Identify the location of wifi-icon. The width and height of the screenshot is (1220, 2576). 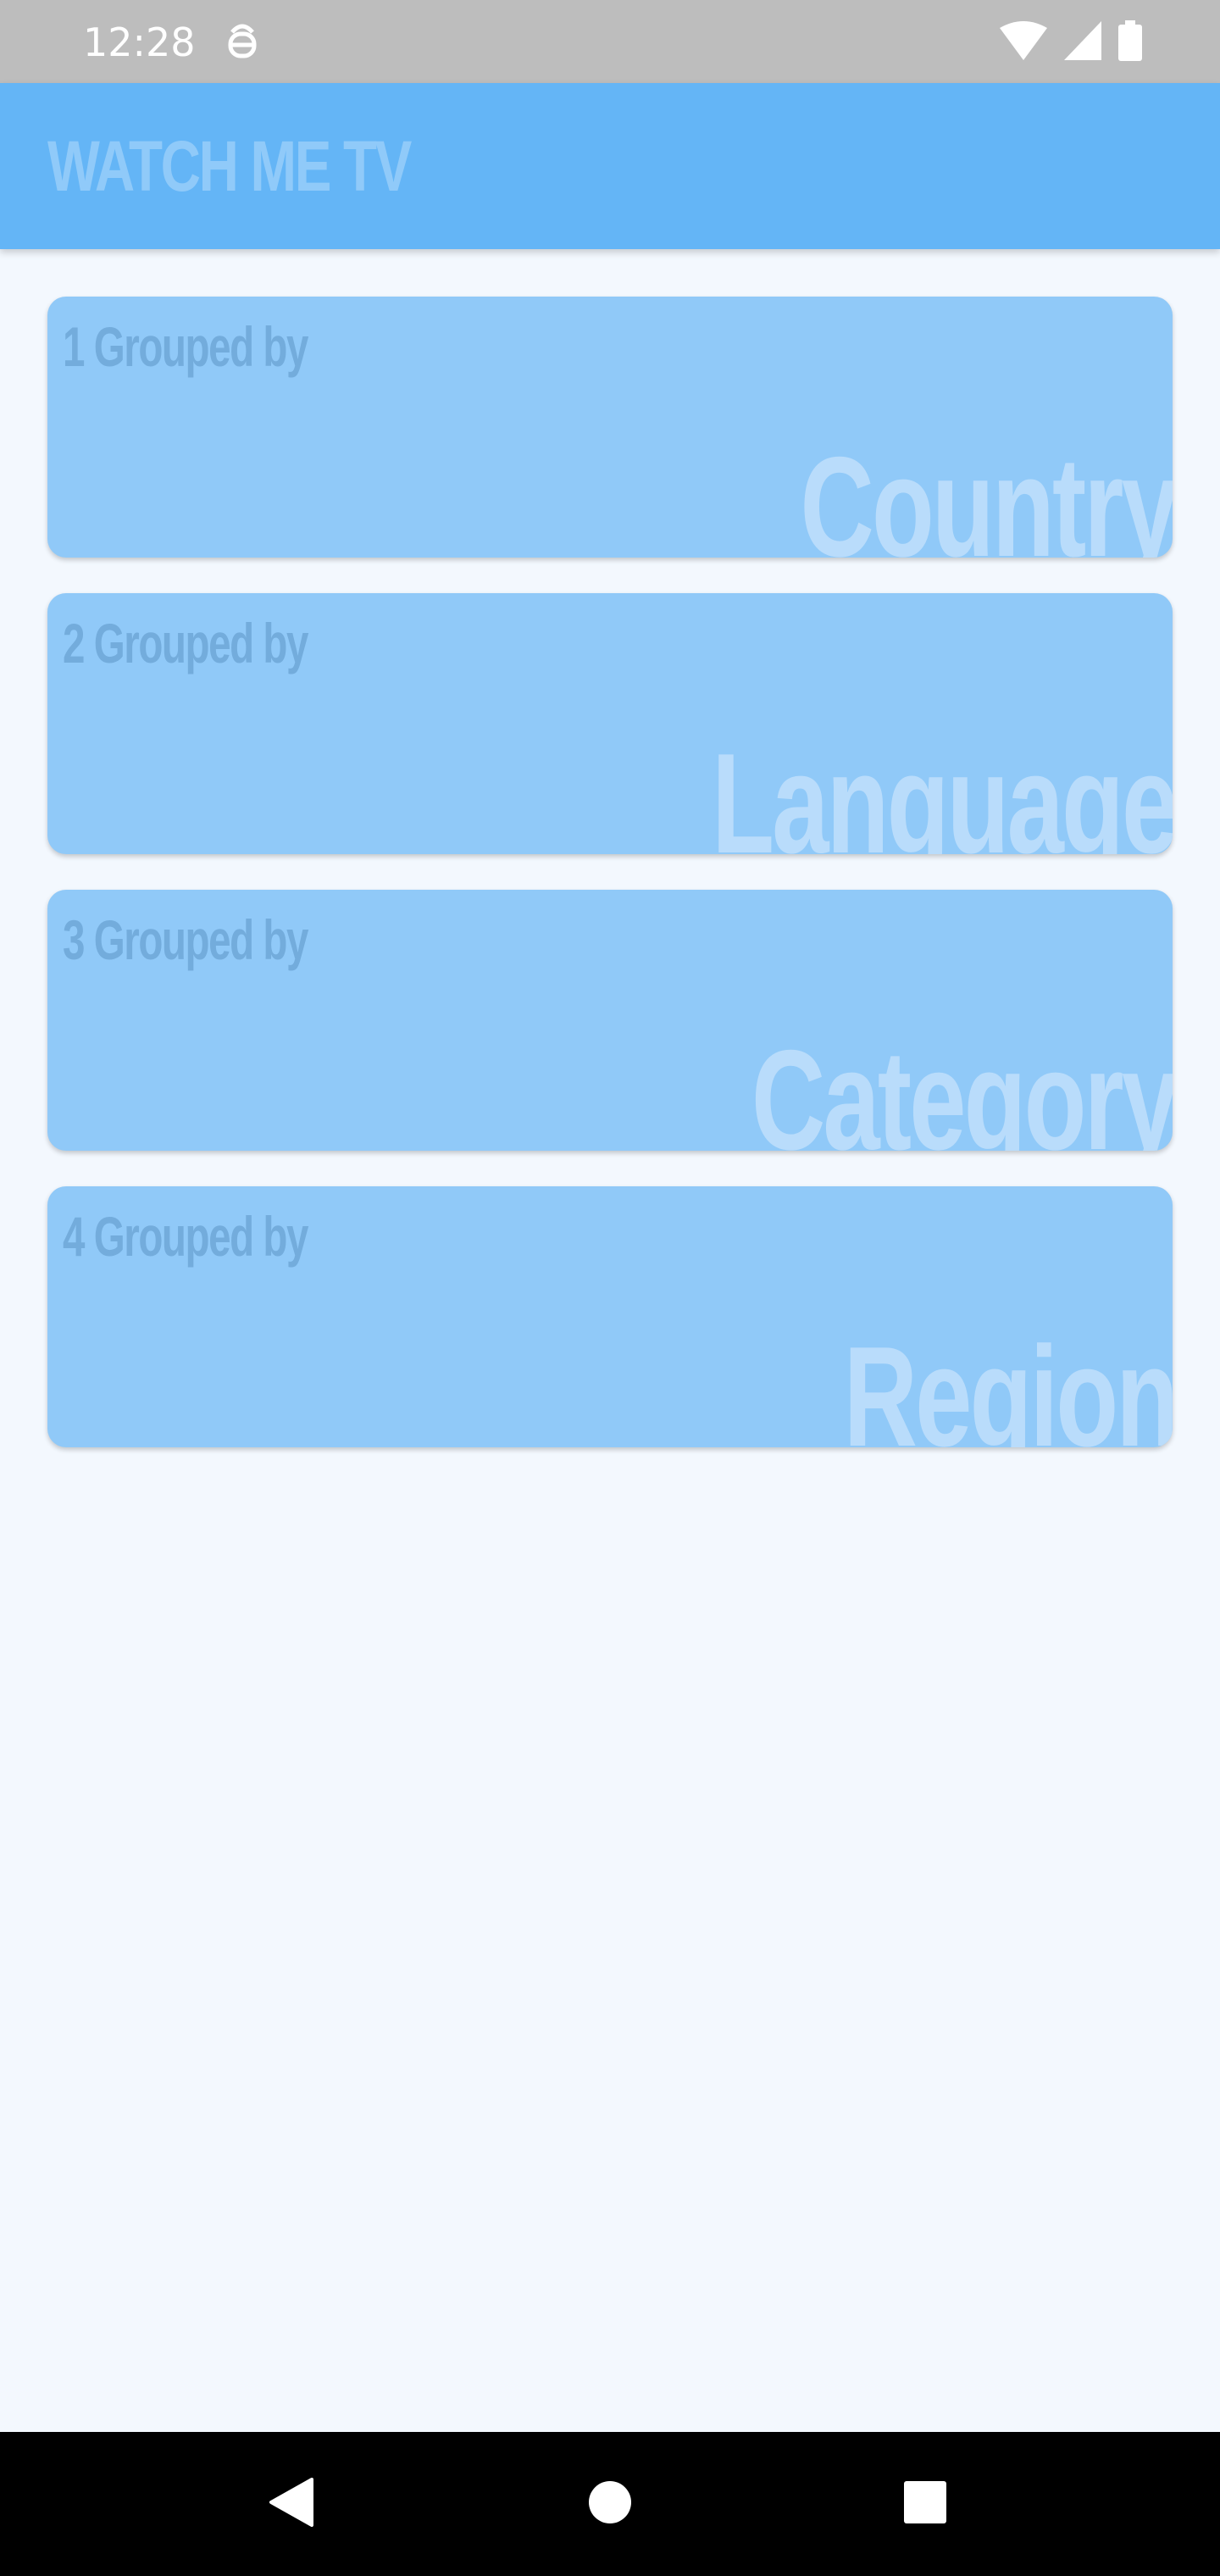
(1023, 42).